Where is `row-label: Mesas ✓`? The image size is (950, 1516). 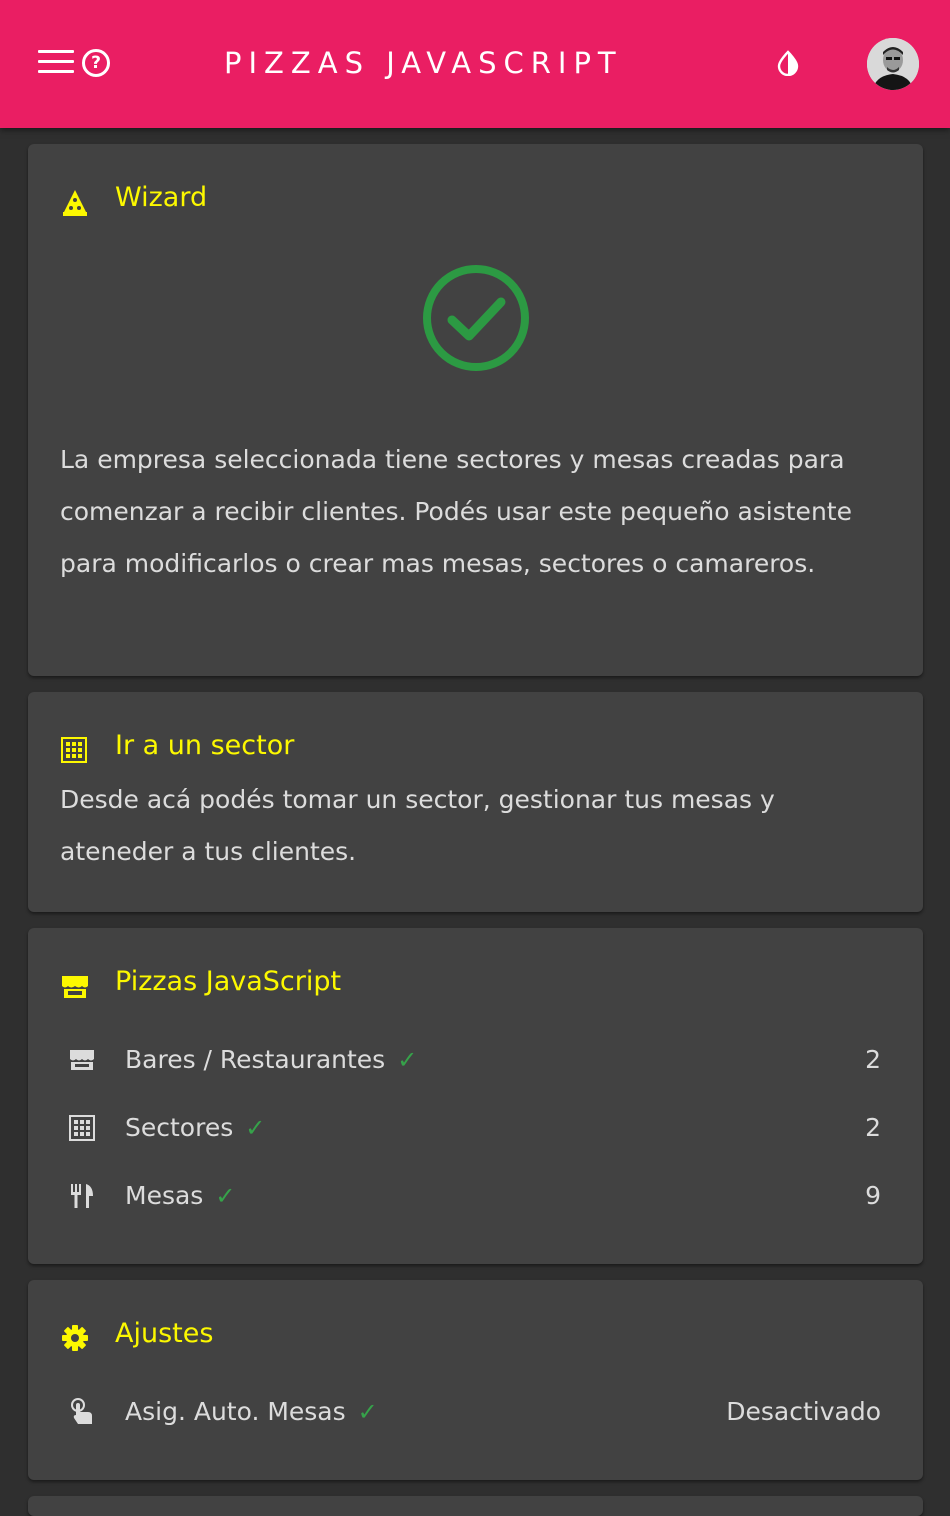
row-label: Mesas ✓ is located at coordinates (180, 1195).